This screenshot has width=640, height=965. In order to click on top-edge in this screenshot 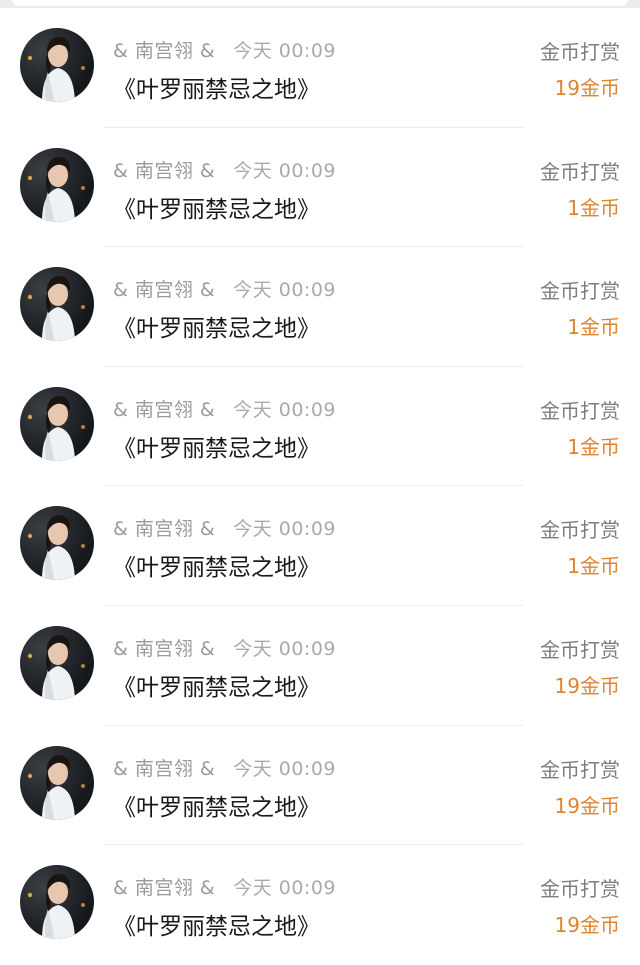, I will do `click(320, 4)`.